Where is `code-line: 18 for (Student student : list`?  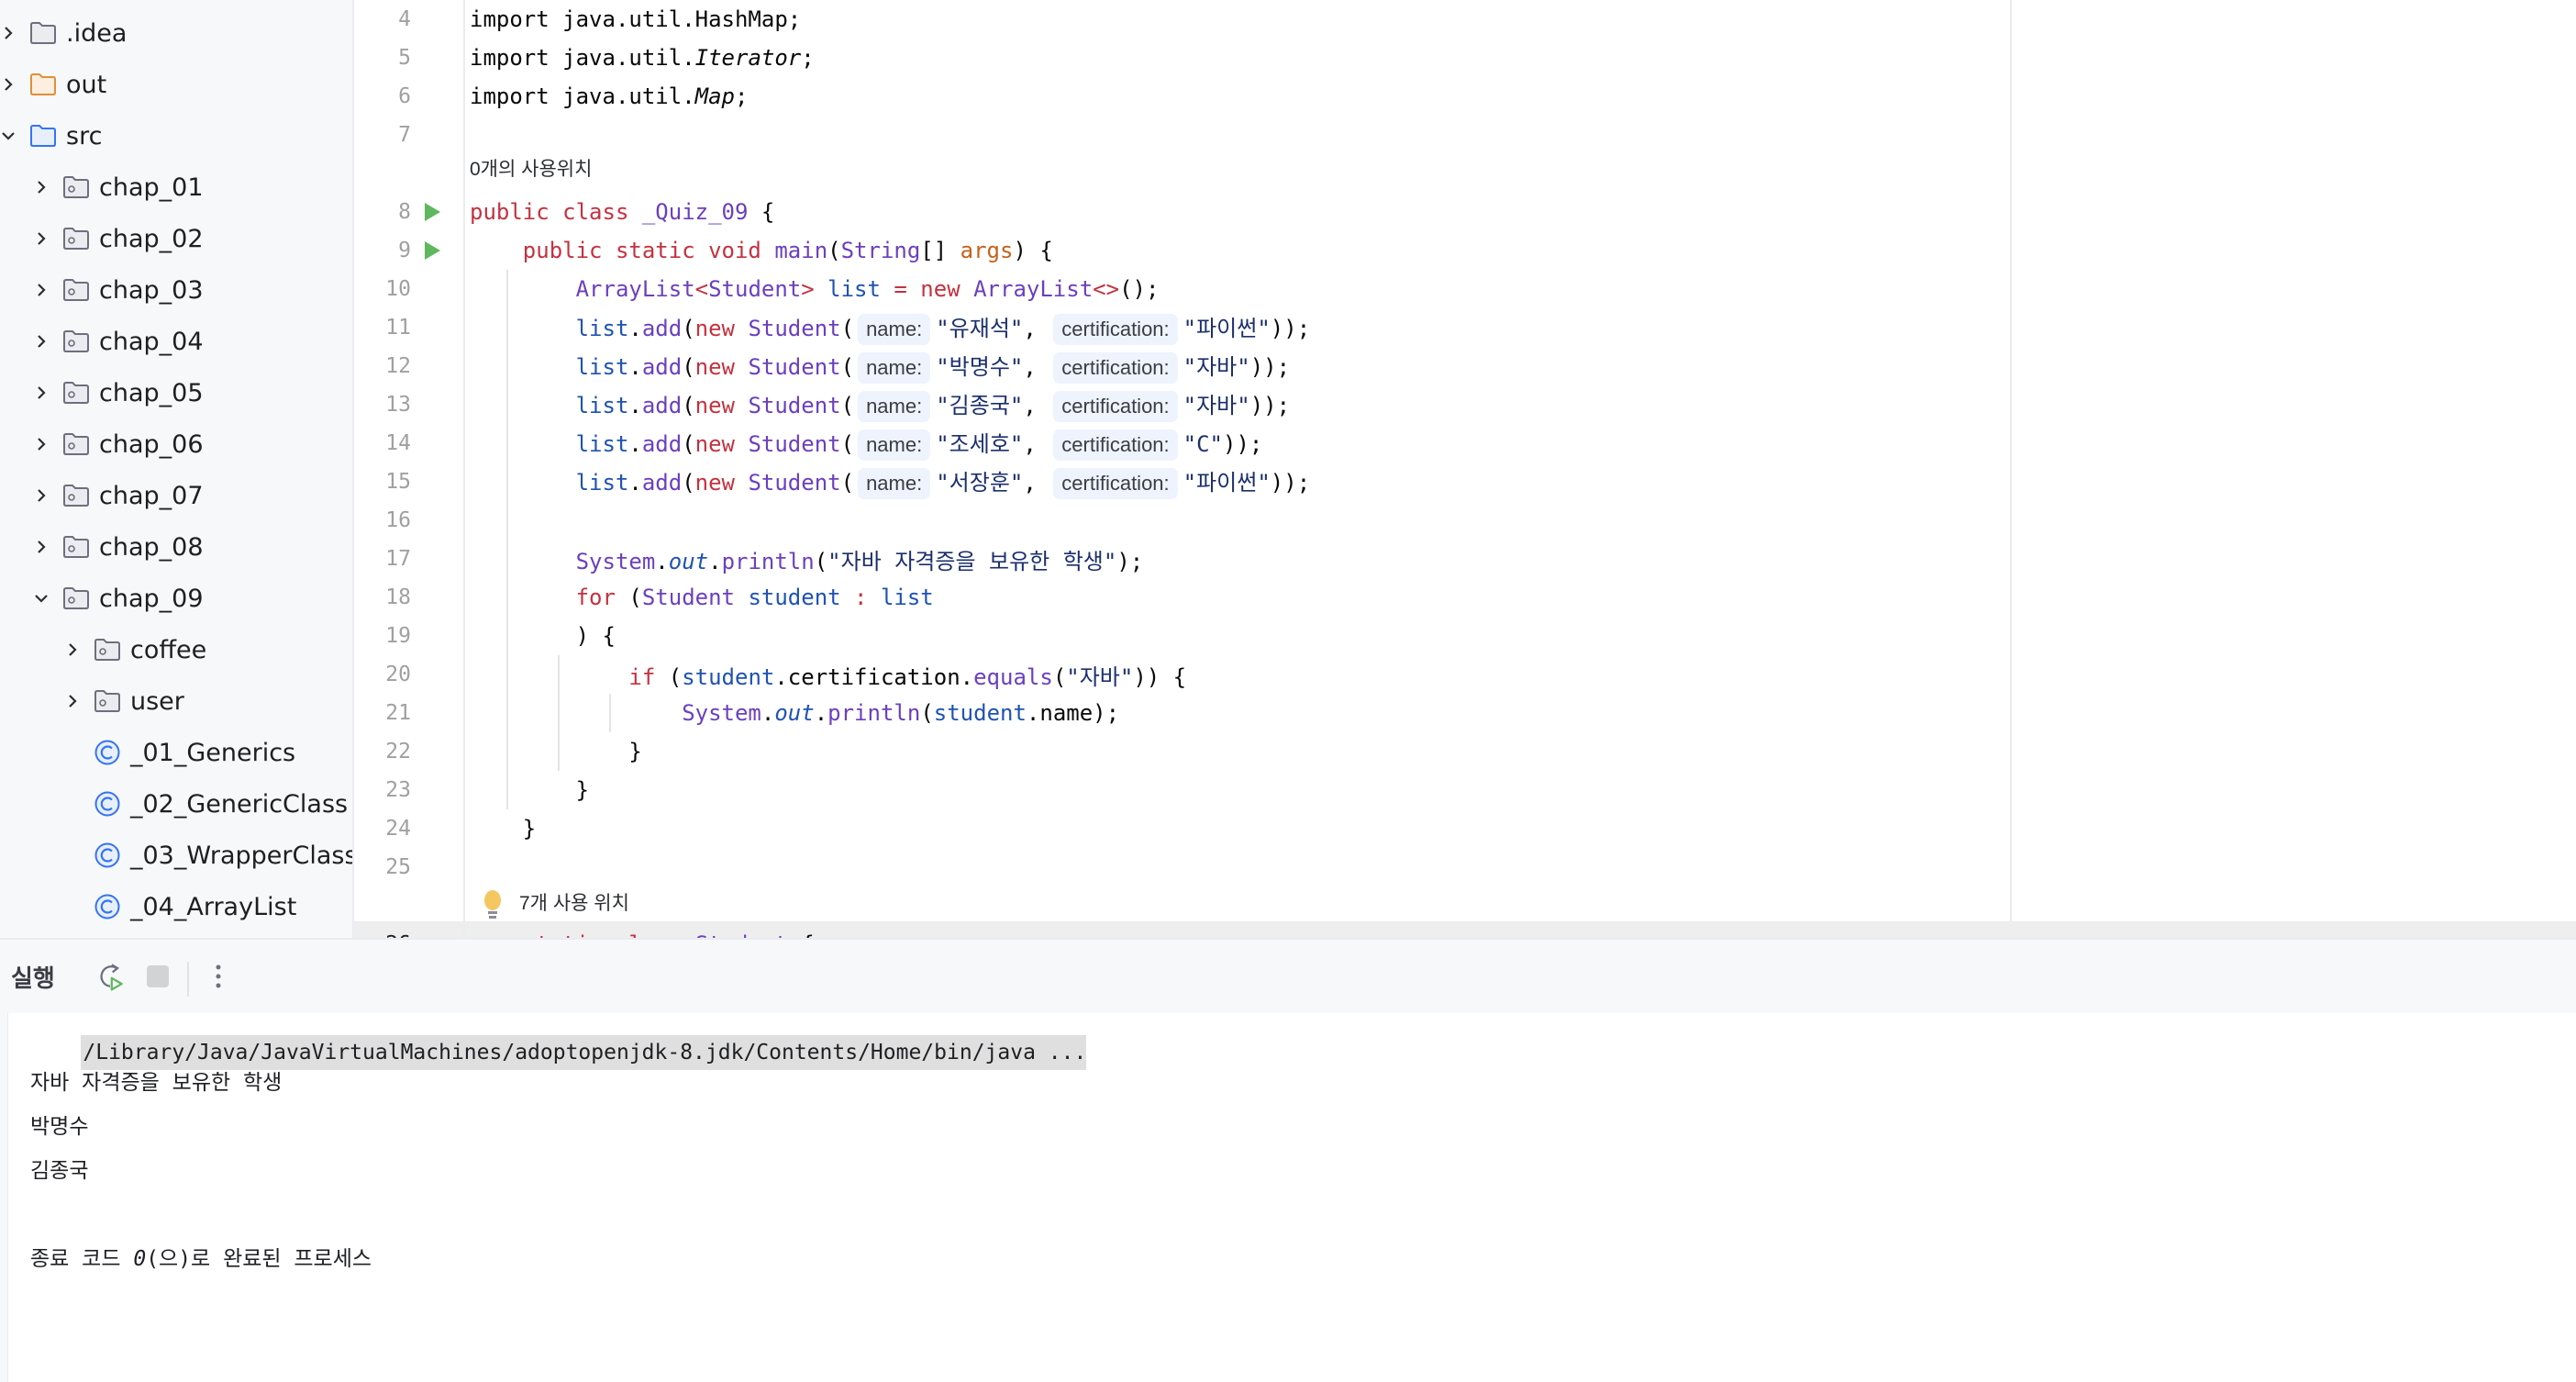 code-line: 18 for (Student student : list is located at coordinates (1465, 598).